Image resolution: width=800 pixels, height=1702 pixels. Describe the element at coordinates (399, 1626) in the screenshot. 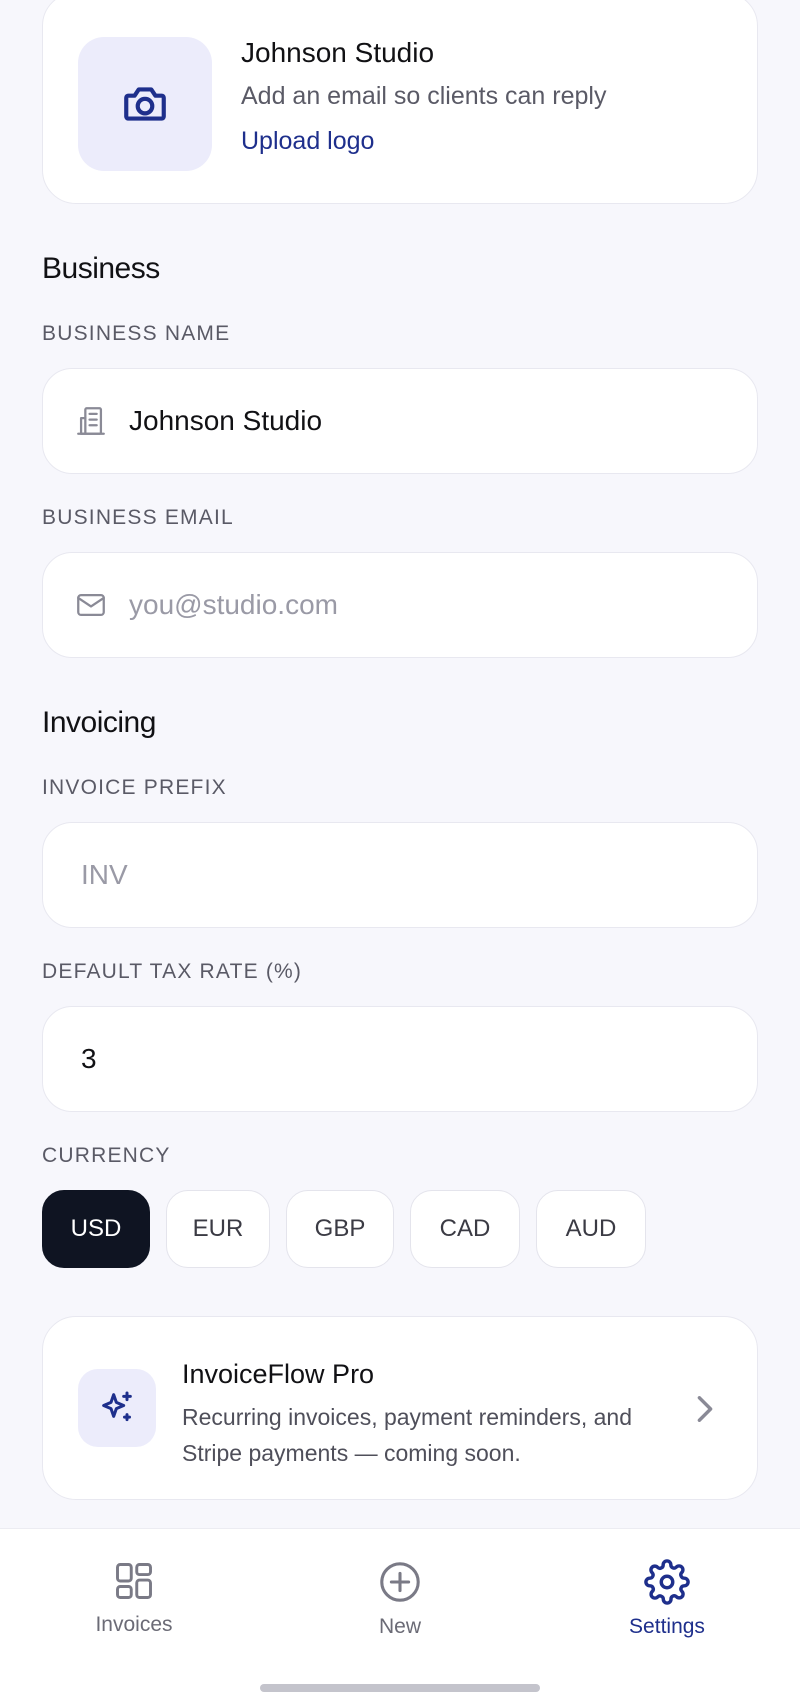

I see `tab-new-label: New` at that location.